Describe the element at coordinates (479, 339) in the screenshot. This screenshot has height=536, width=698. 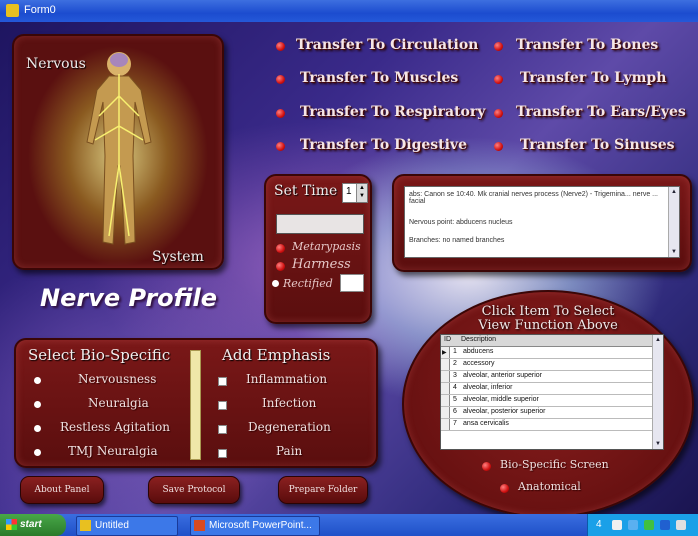
I see `grid-header-description: Description` at that location.